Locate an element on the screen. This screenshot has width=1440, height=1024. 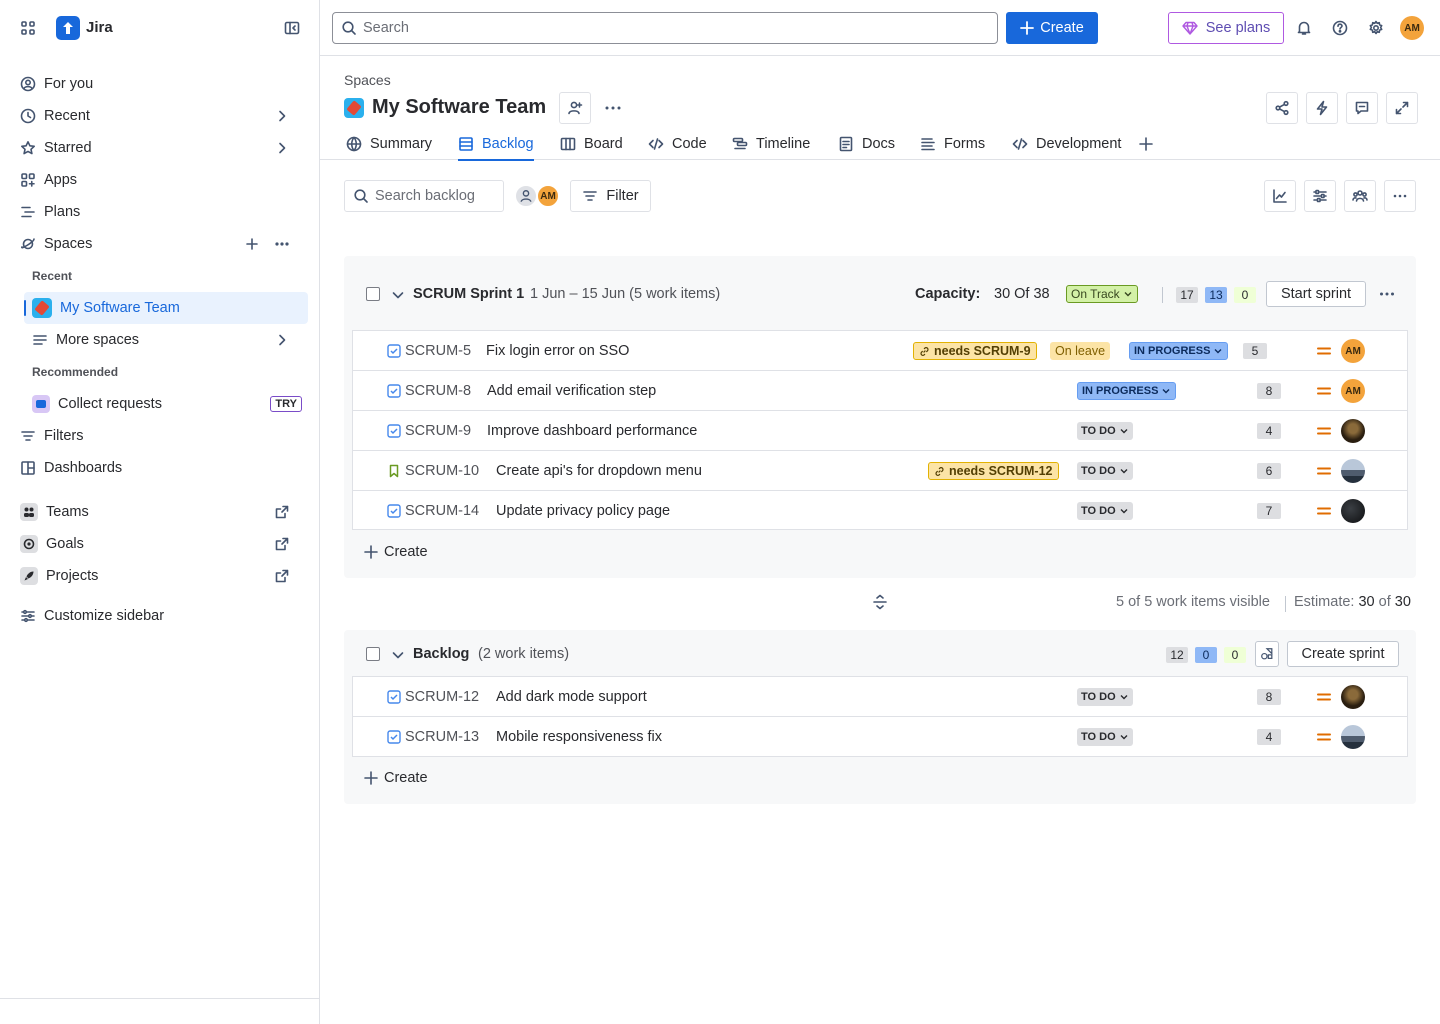
app-name: Jira is located at coordinates (99, 27).